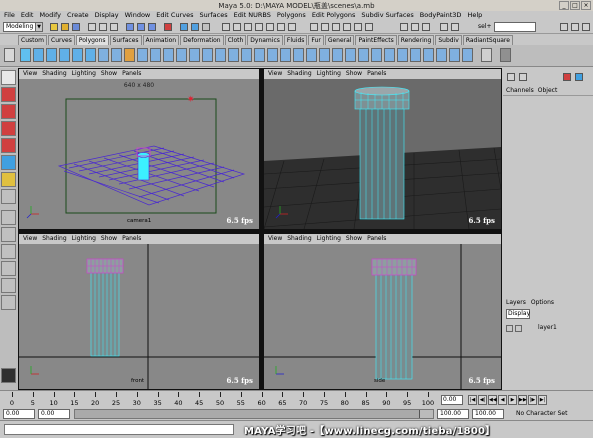  I want to click on select-component-icon, so click(114, 27).